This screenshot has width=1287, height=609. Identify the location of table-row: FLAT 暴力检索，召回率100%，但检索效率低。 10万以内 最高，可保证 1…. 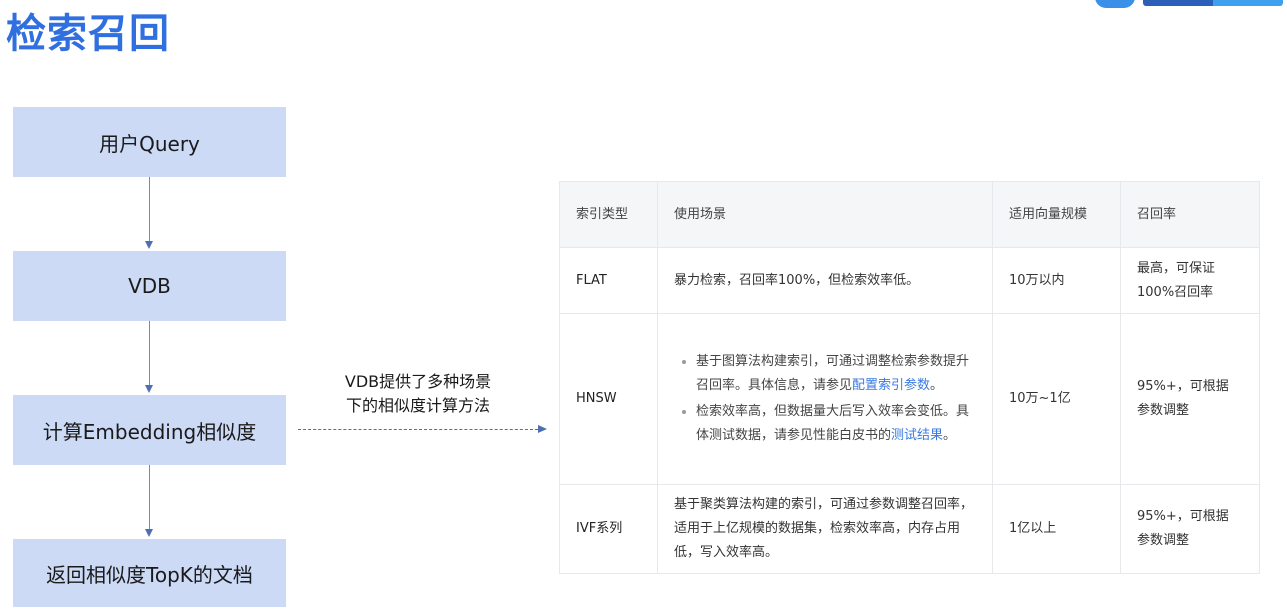
(909, 280).